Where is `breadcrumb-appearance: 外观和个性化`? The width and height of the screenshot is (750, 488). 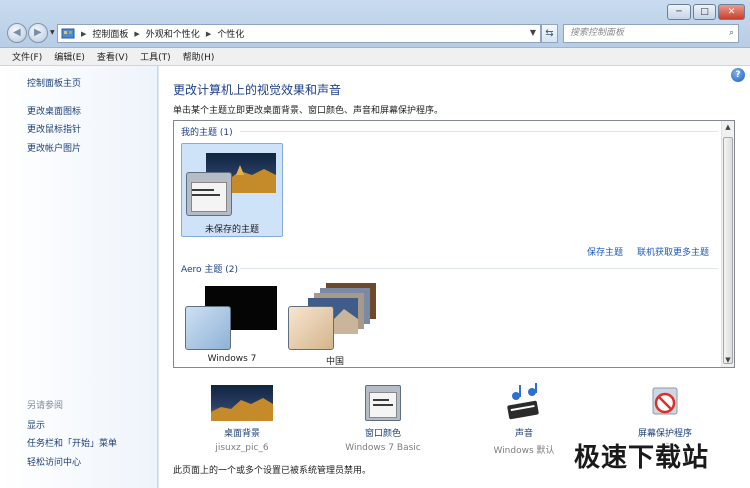 breadcrumb-appearance: 外观和个性化 is located at coordinates (173, 33).